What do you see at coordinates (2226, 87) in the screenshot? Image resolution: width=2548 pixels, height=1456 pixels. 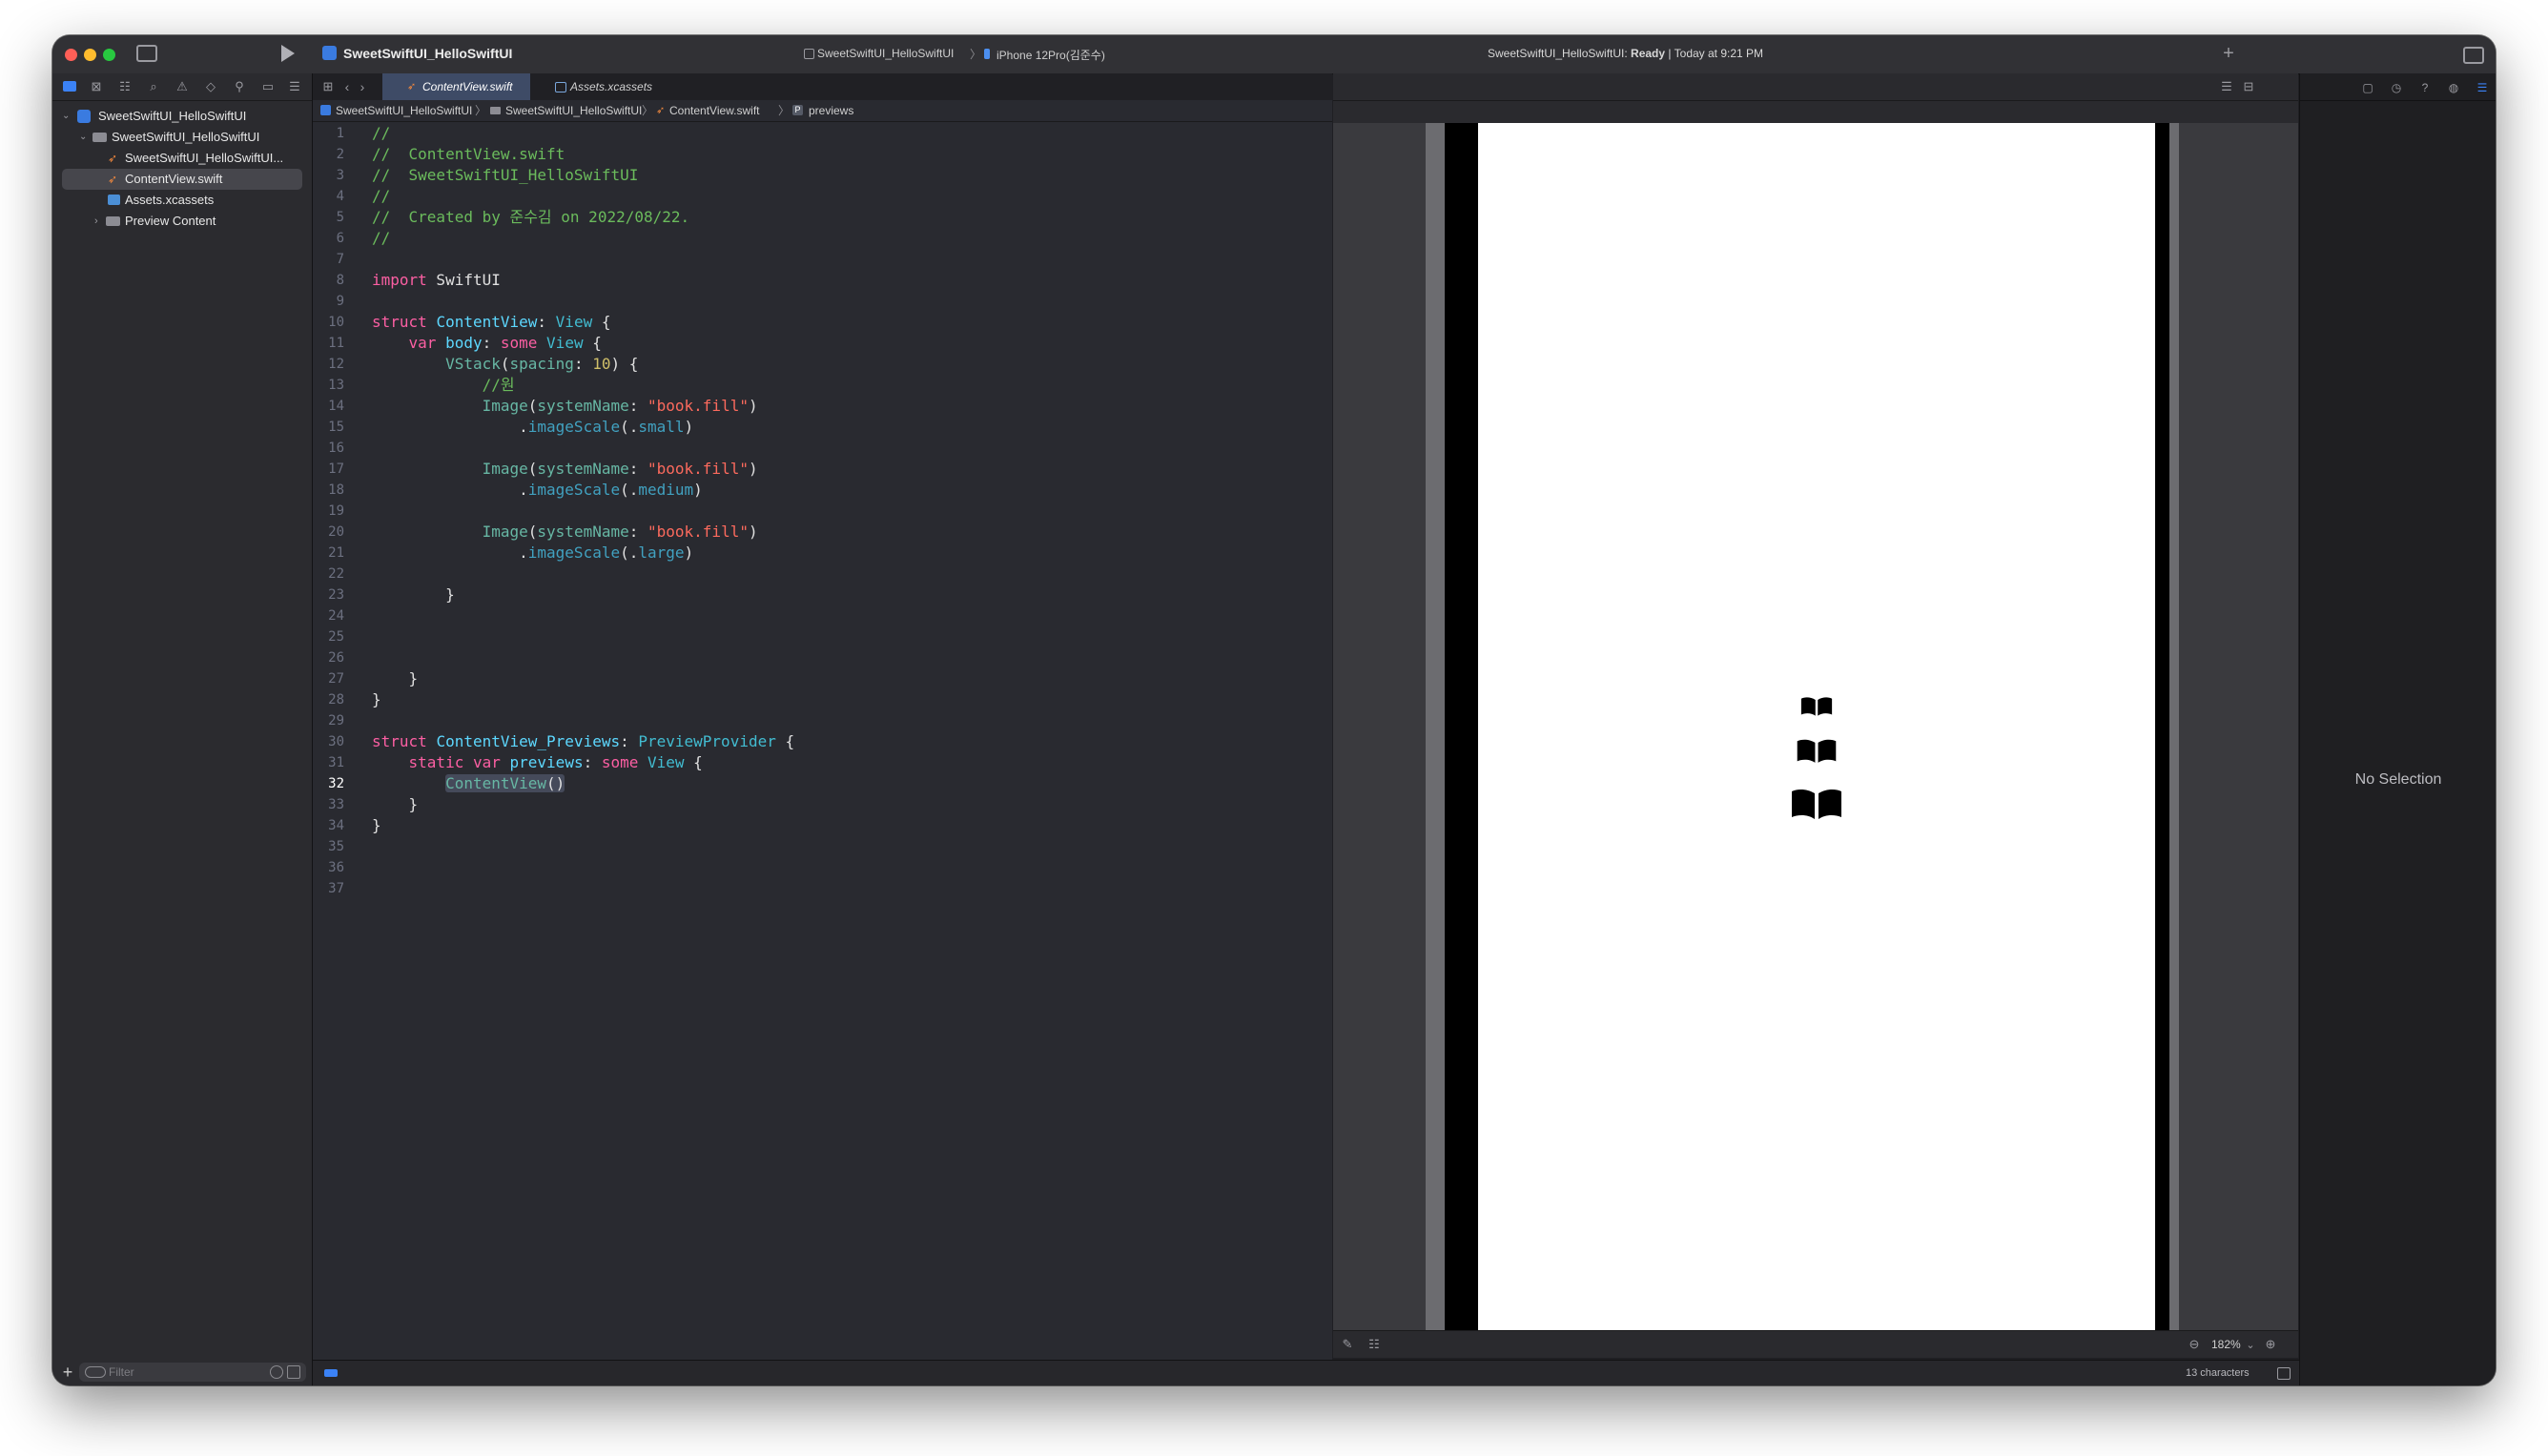 I see `adjust-editor-icon: ☰` at bounding box center [2226, 87].